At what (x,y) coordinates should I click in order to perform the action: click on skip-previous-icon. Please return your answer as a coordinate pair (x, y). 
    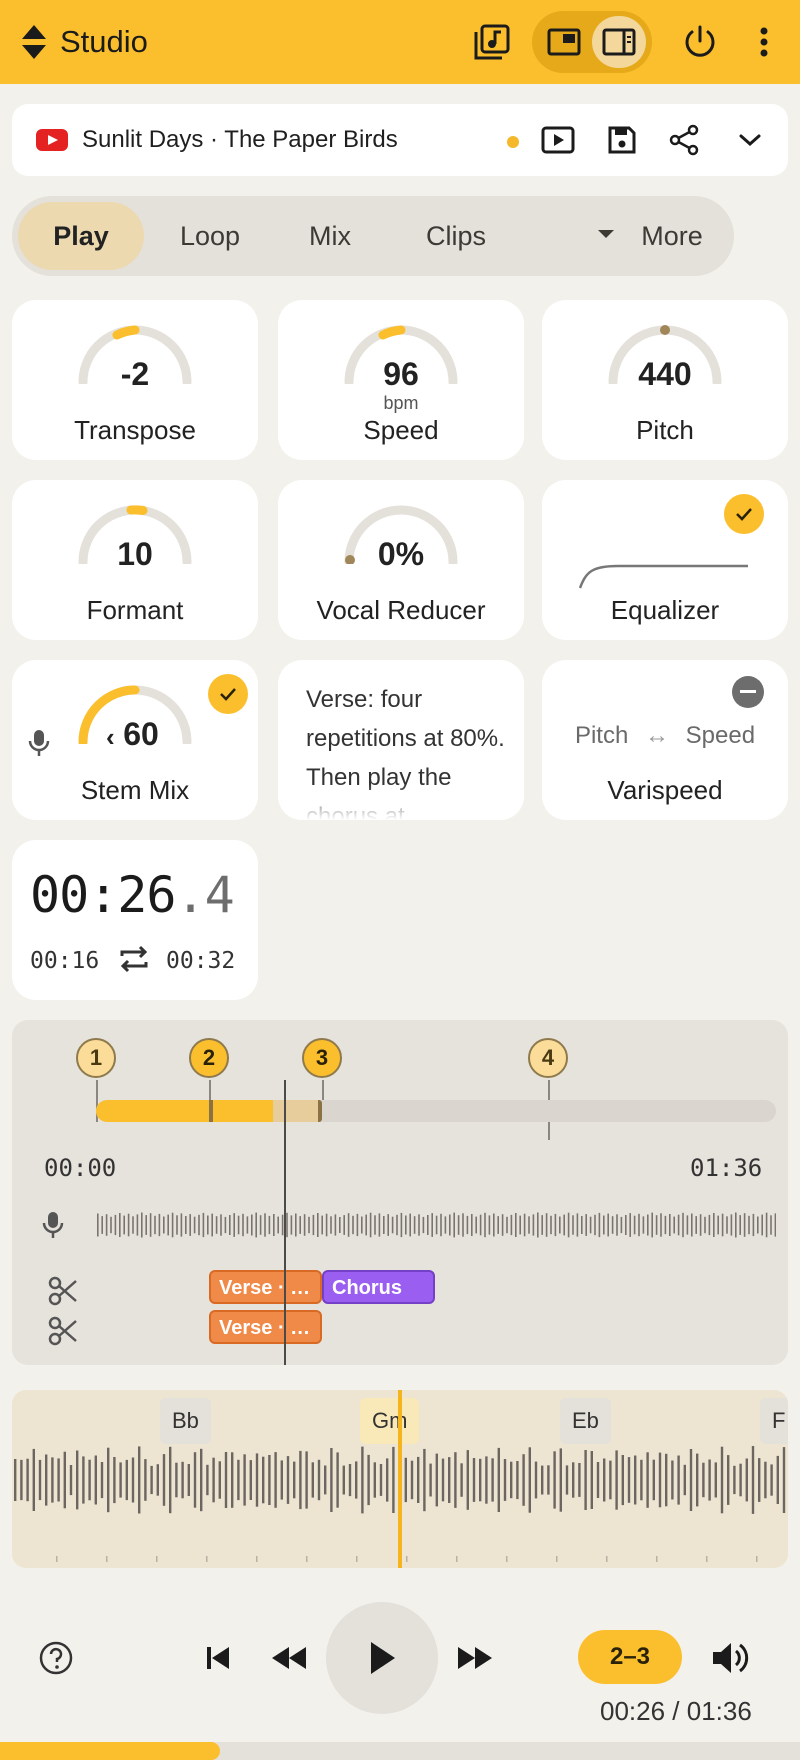
    Looking at the image, I should click on (218, 1658).